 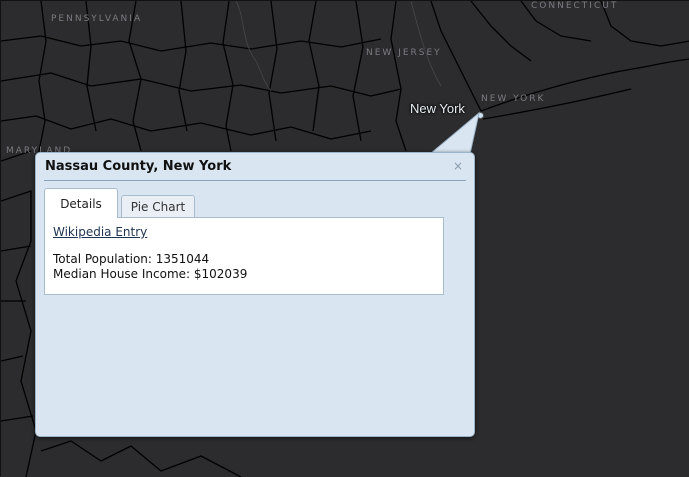 I want to click on popup-divider, so click(x=255, y=180).